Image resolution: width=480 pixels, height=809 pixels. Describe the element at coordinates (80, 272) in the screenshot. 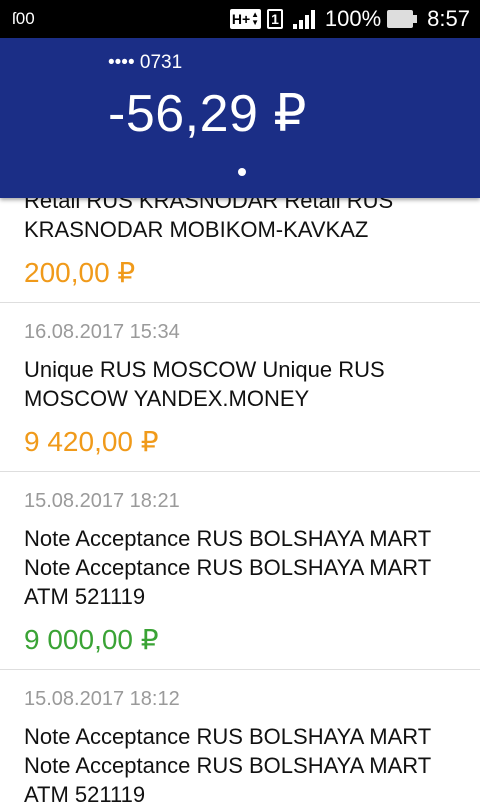

I see `transaction-amount: 200,00 ₽` at that location.